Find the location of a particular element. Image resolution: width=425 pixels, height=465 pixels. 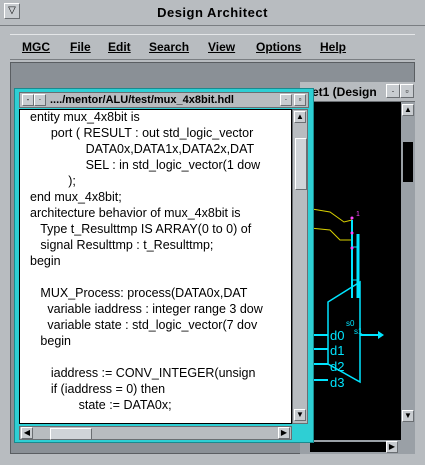

schematic-title: et1 (Design is located at coordinates (344, 92).